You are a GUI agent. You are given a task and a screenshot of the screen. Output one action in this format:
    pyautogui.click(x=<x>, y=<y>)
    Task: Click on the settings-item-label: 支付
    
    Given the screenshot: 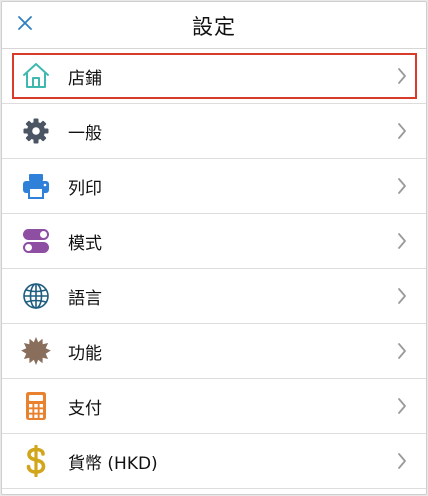 What is the action you would take?
    pyautogui.click(x=85, y=408)
    